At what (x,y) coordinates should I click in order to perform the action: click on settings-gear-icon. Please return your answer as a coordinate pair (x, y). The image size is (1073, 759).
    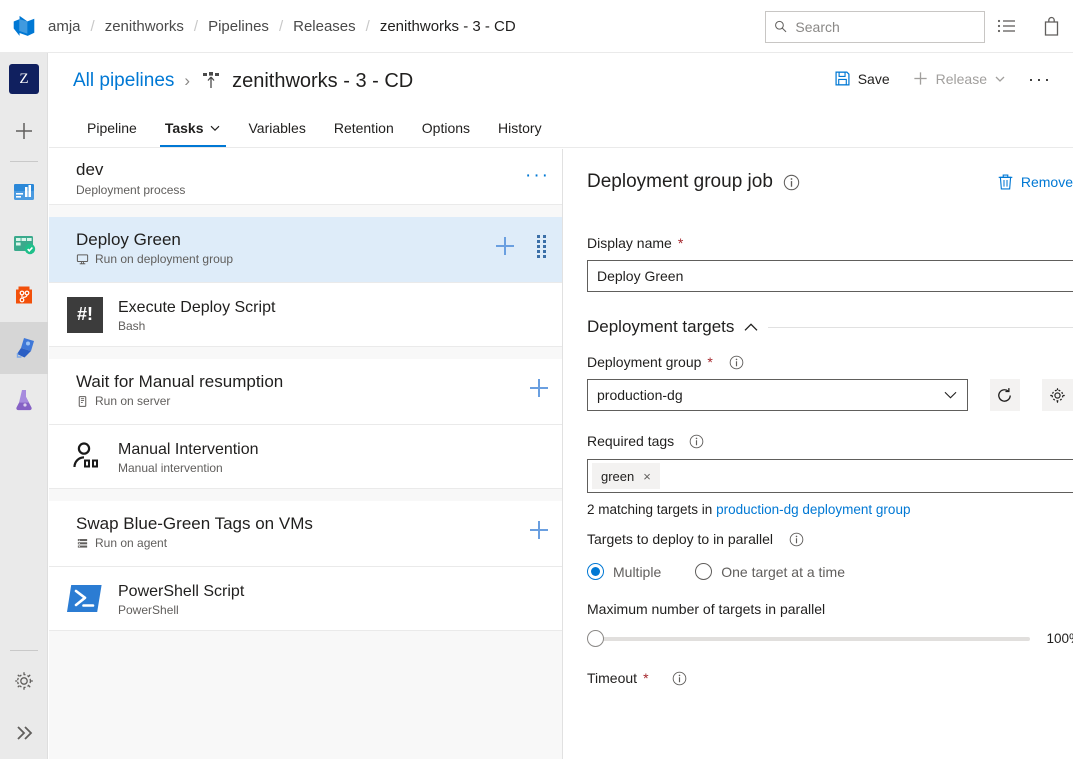
    Looking at the image, I should click on (24, 681).